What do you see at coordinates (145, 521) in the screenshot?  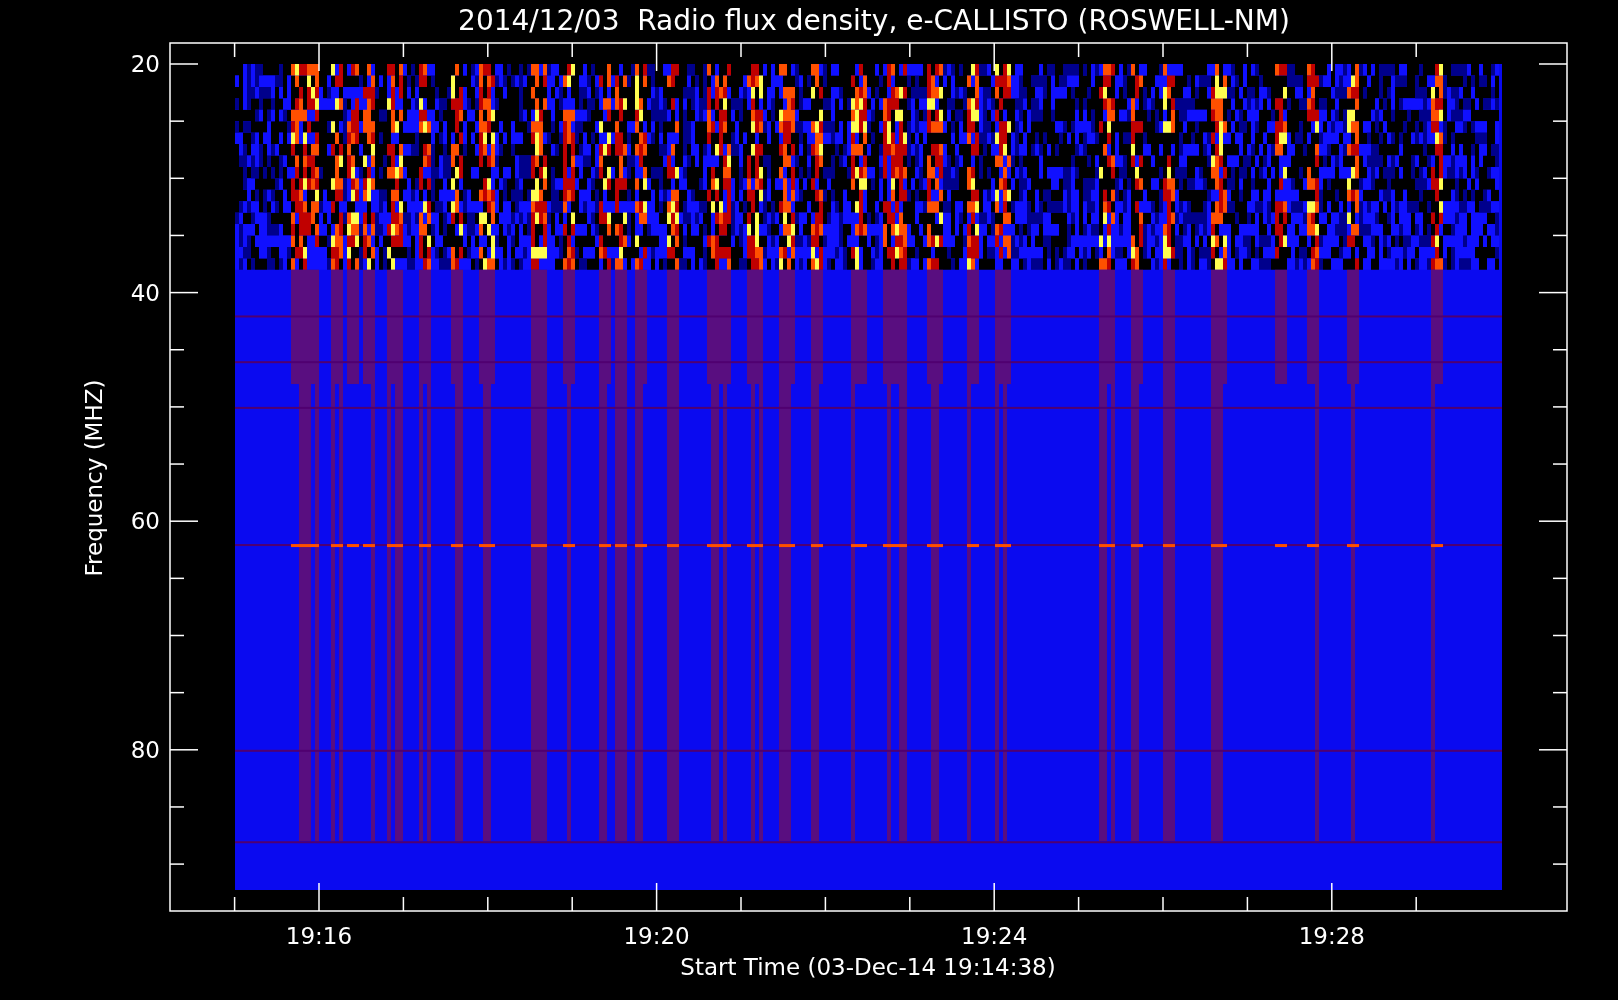 I see `y-tick-label: 60` at bounding box center [145, 521].